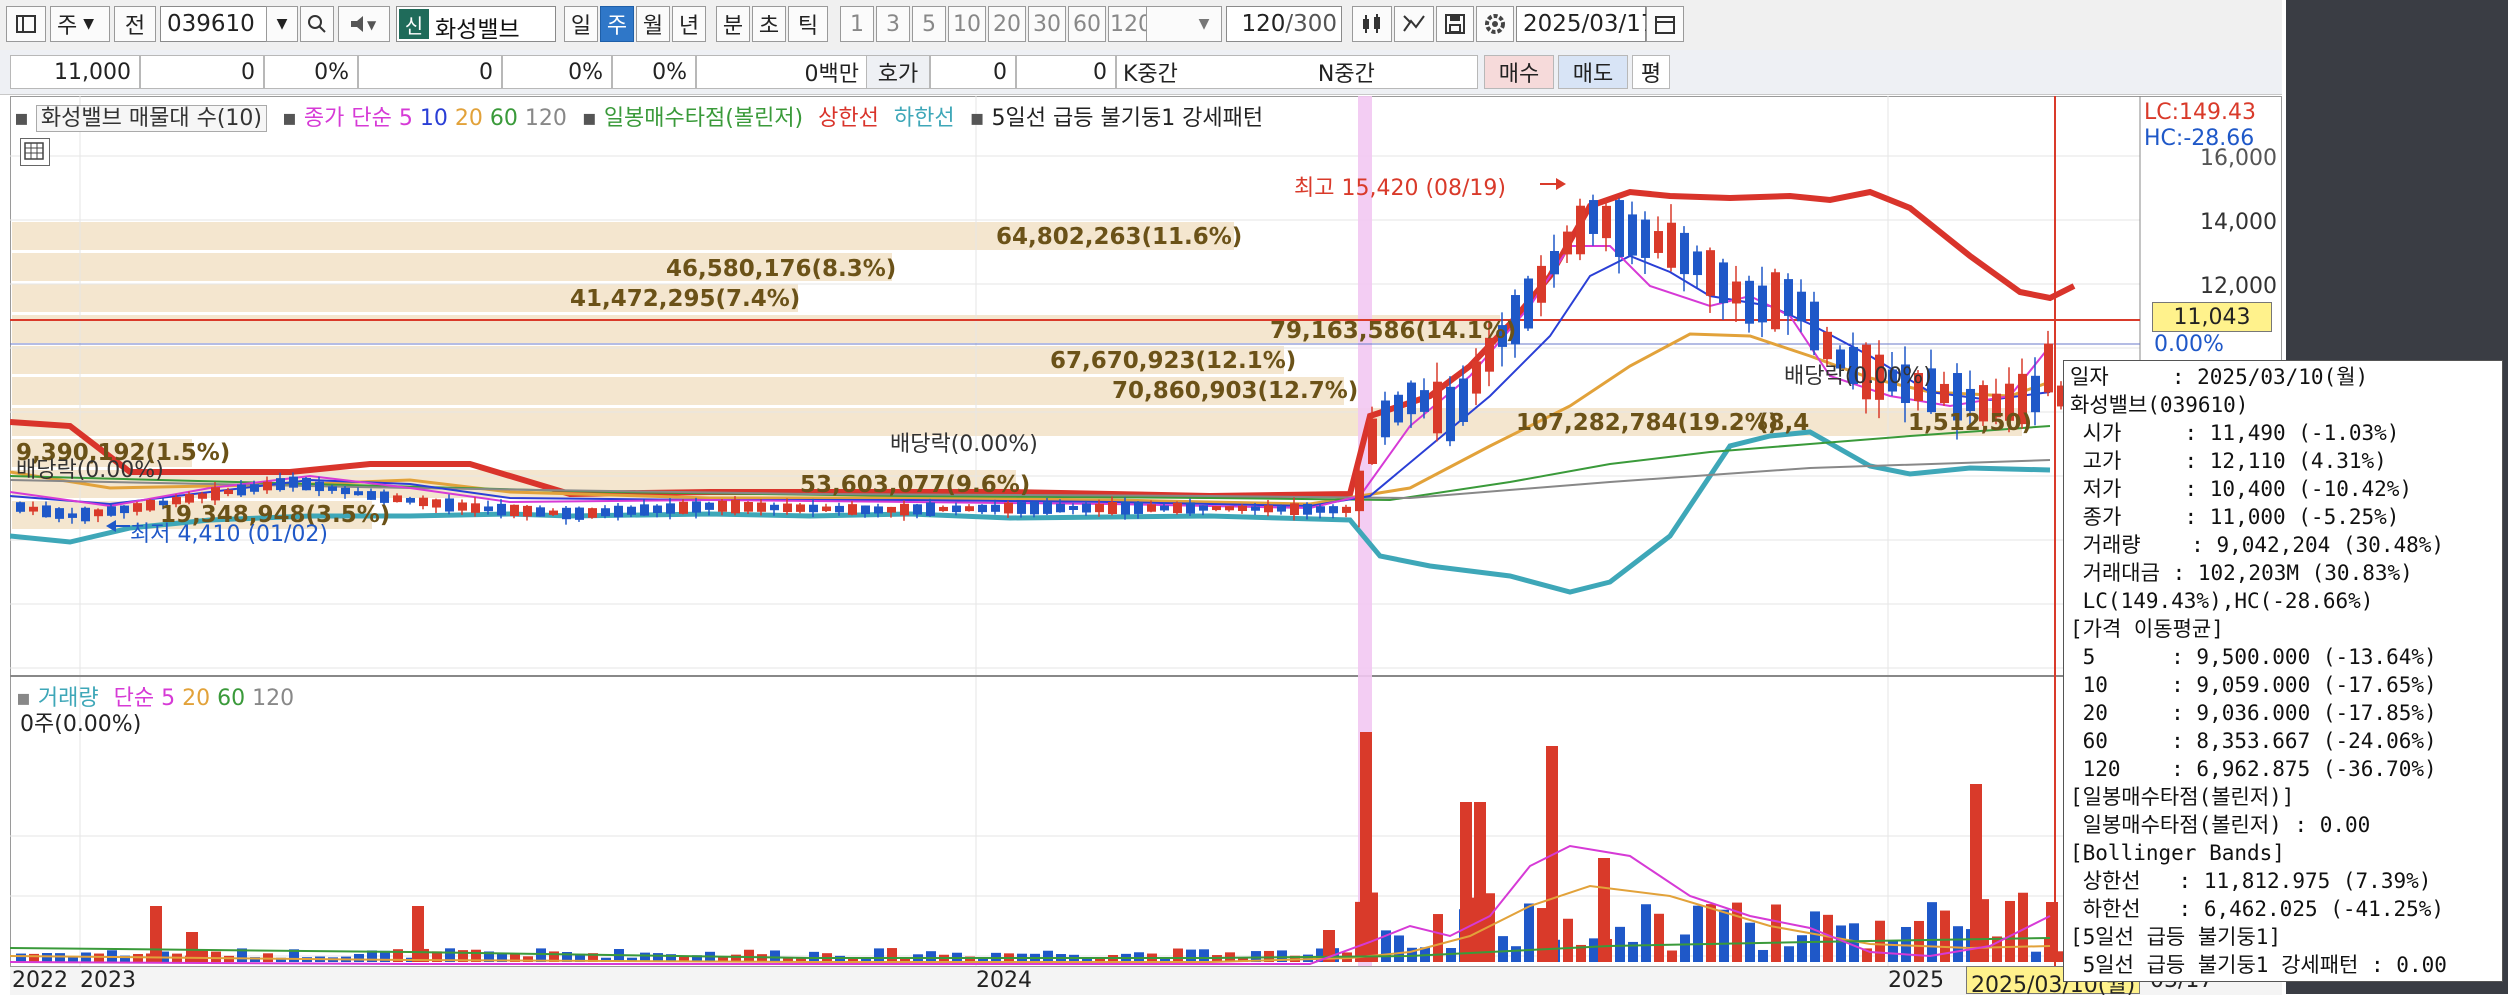 The width and height of the screenshot is (2508, 999). Describe the element at coordinates (617, 24) in the screenshot. I see `interval-week: 주` at that location.